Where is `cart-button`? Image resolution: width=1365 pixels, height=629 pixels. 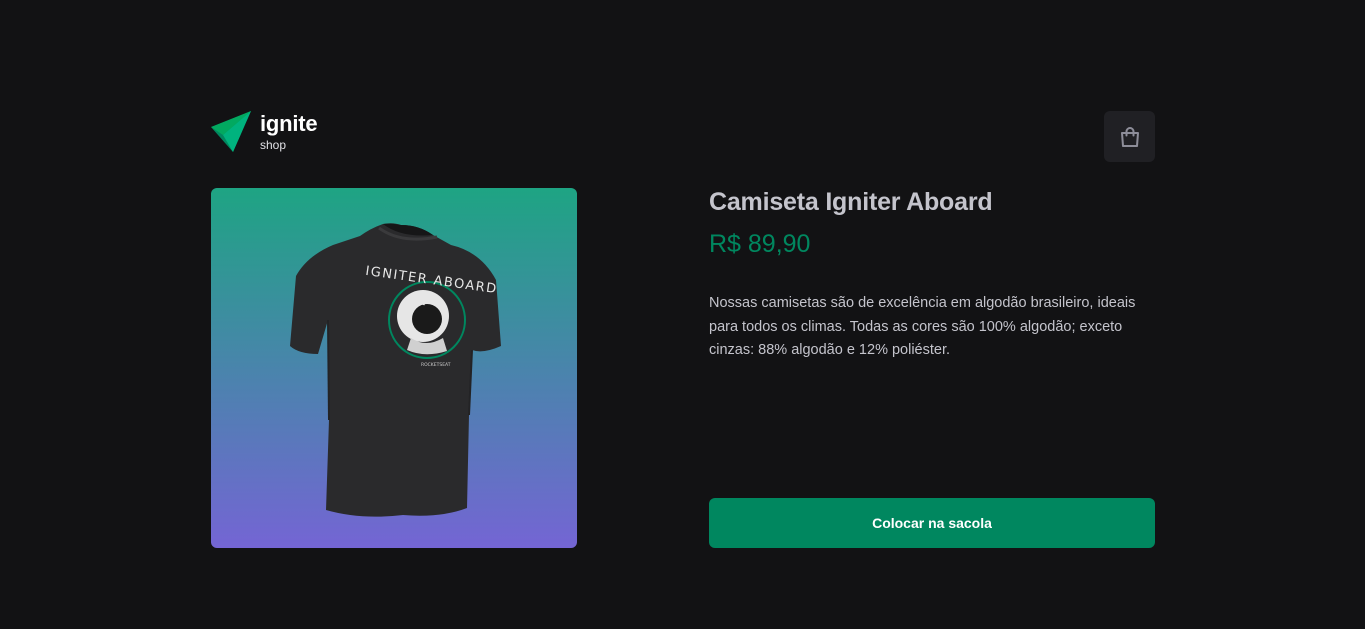
cart-button is located at coordinates (1129, 136).